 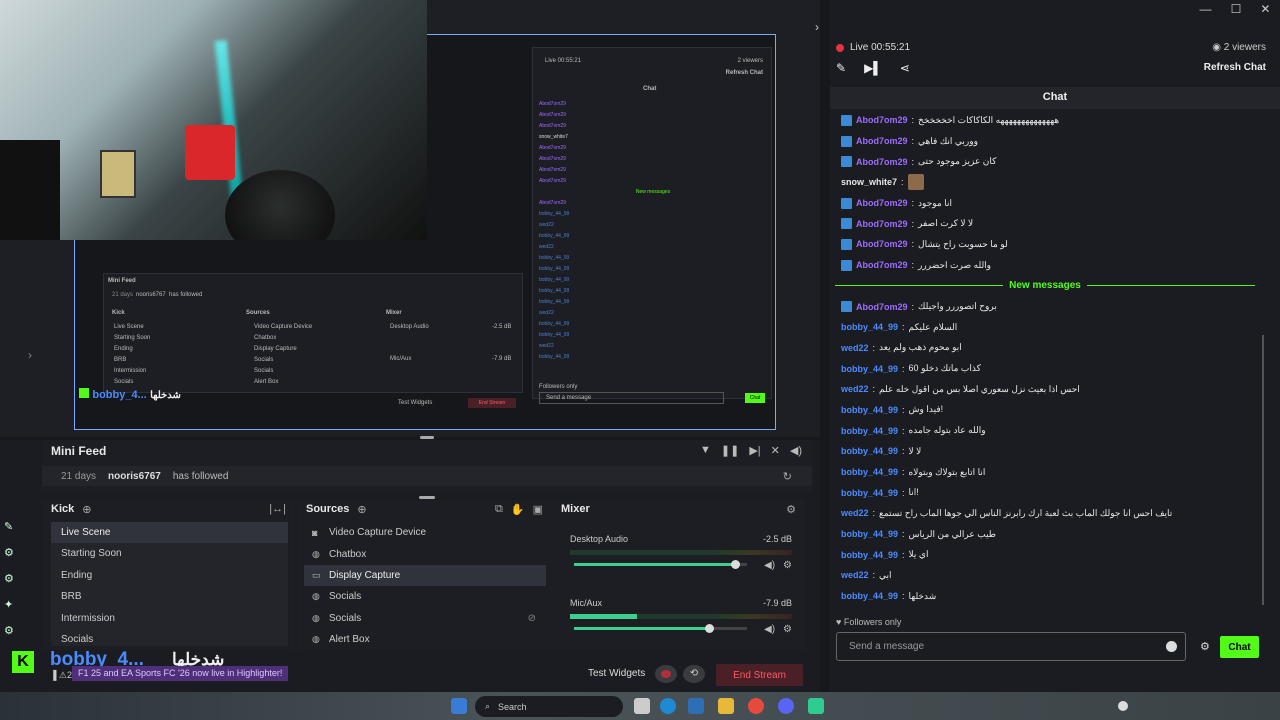 What do you see at coordinates (169, 618) in the screenshot?
I see `scene-item: Intermission` at bounding box center [169, 618].